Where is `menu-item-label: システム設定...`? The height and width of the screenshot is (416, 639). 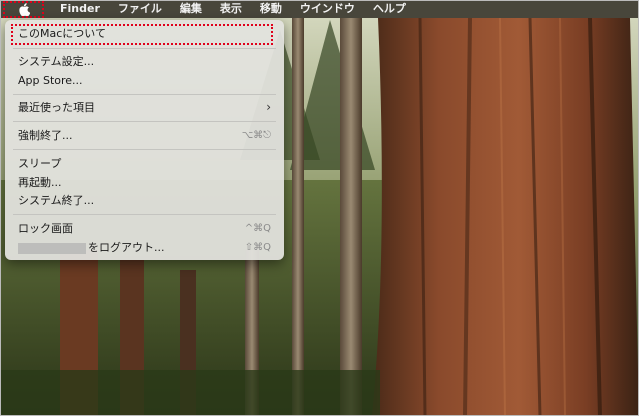
menu-item-label: システム設定... is located at coordinates (56, 61).